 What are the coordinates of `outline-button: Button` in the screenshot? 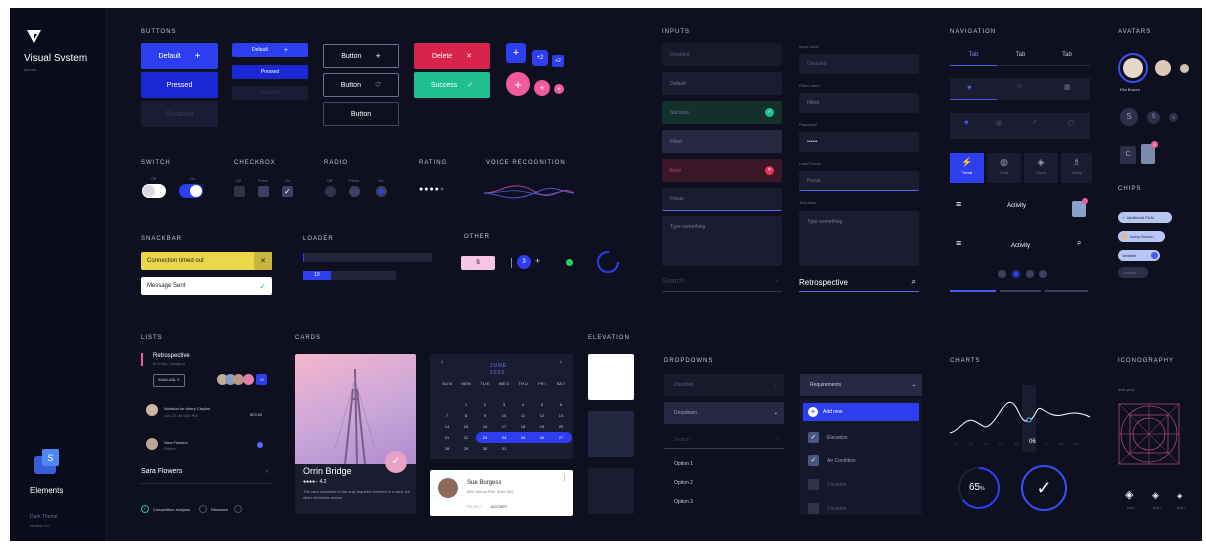 It's located at (361, 114).